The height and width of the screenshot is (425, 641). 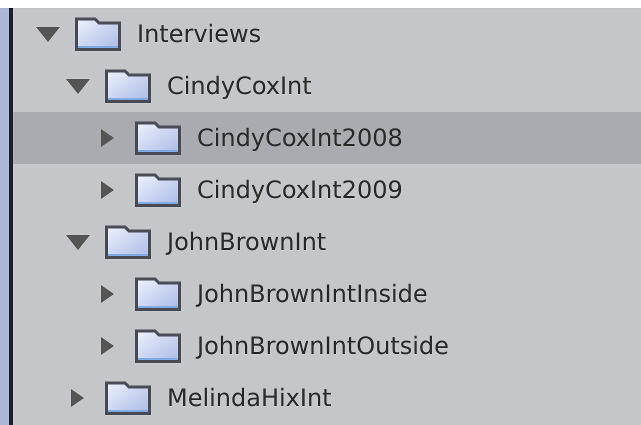 What do you see at coordinates (327, 242) in the screenshot?
I see `tree-row: JohnBrownInt` at bounding box center [327, 242].